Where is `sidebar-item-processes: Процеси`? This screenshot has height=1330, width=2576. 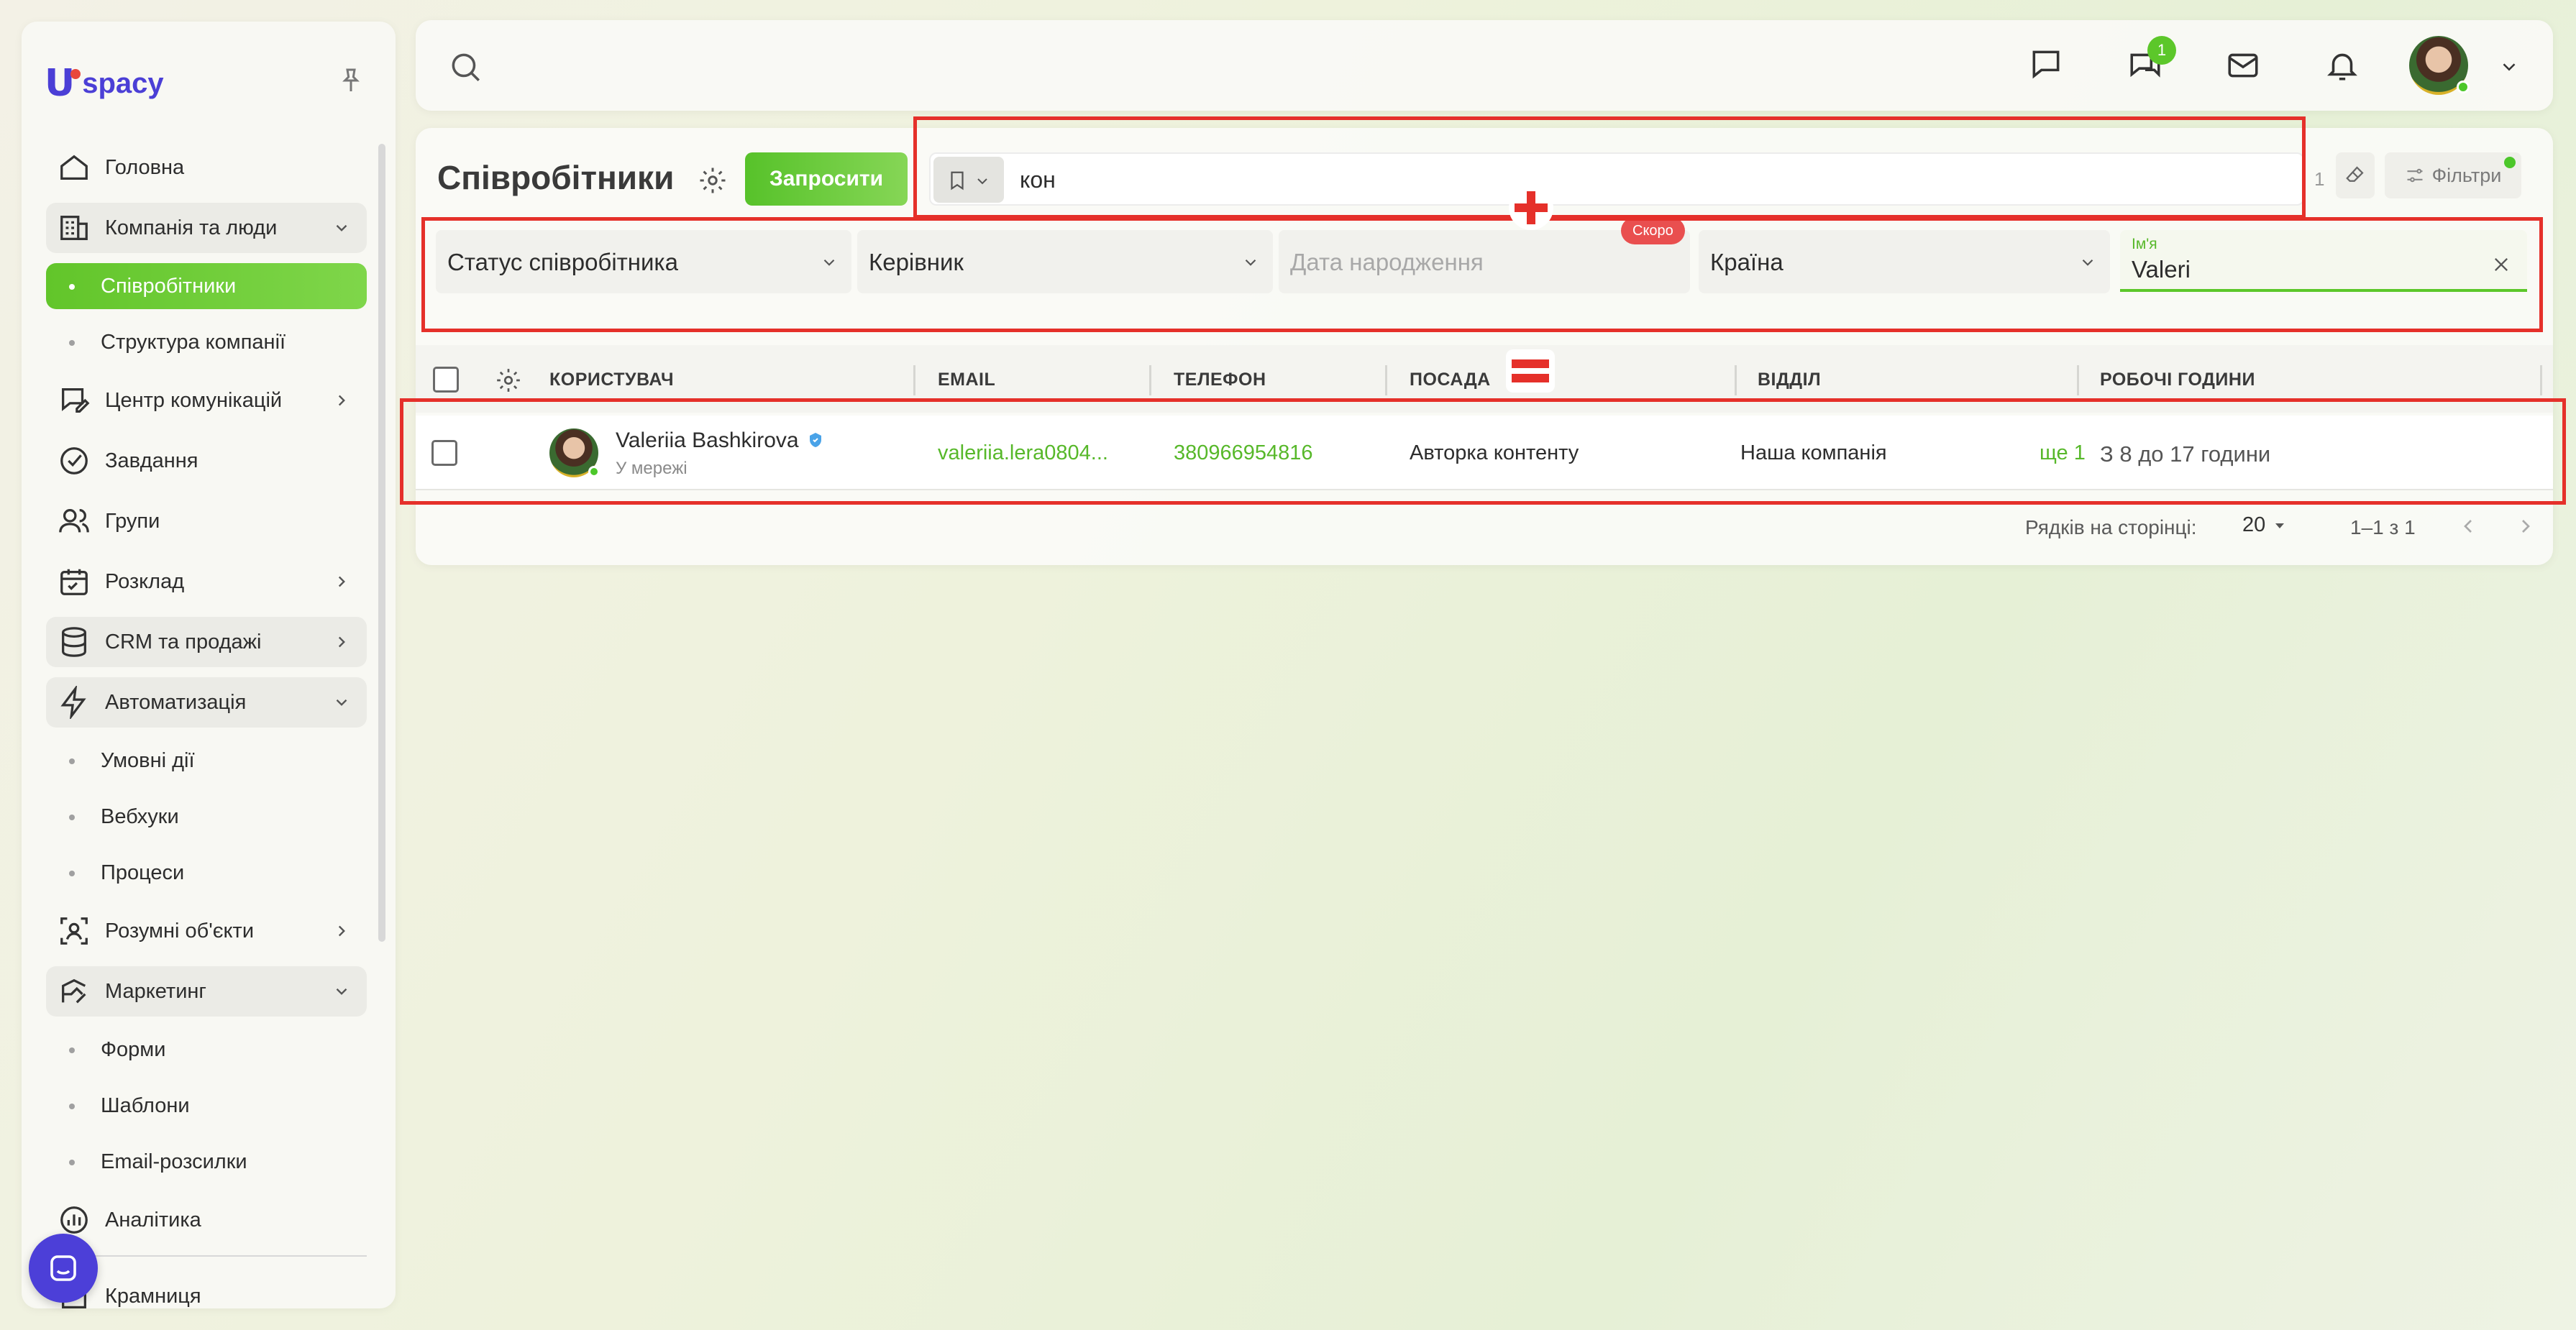 sidebar-item-processes: Процеси is located at coordinates (206, 873).